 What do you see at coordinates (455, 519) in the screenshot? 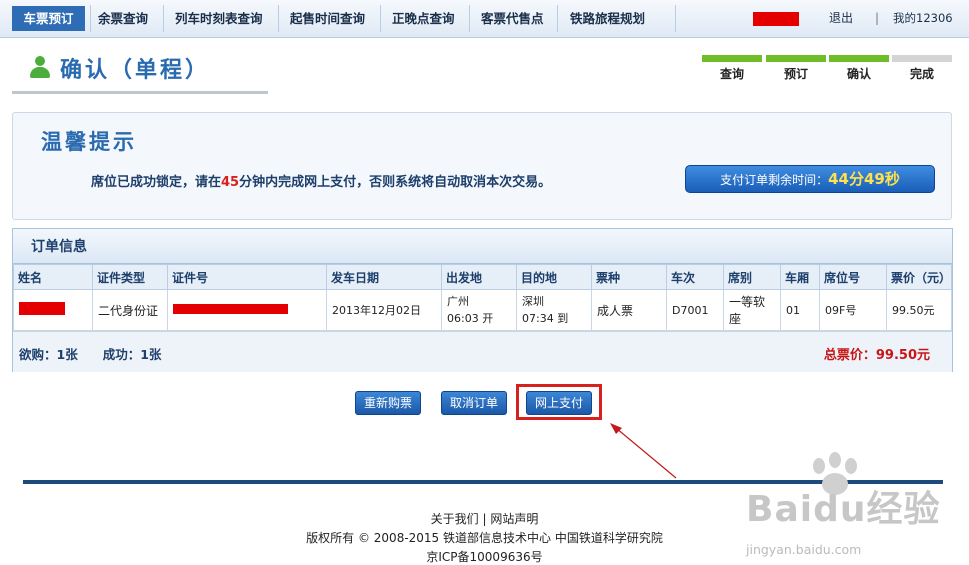
I see `about-link: 关于我们` at bounding box center [455, 519].